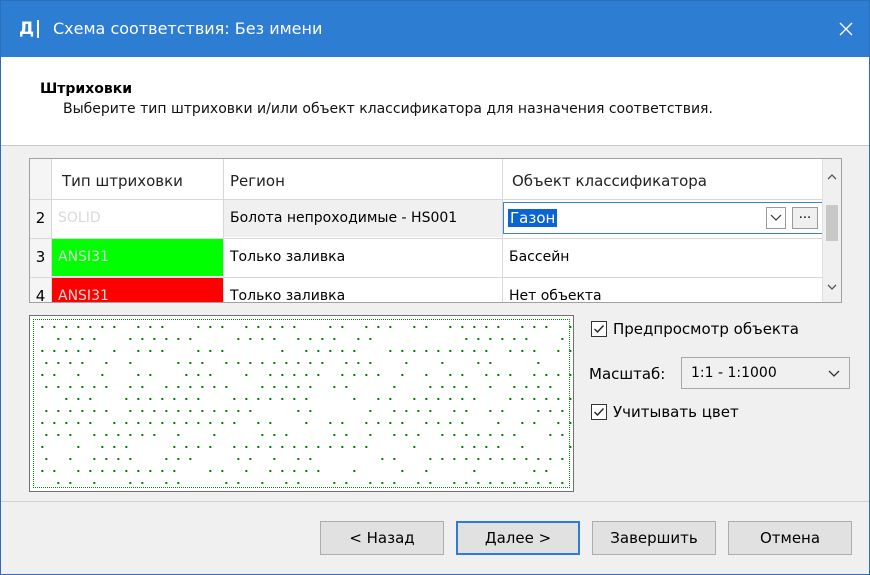 Image resolution: width=870 pixels, height=575 pixels. I want to click on row-number: 2, so click(40, 218).